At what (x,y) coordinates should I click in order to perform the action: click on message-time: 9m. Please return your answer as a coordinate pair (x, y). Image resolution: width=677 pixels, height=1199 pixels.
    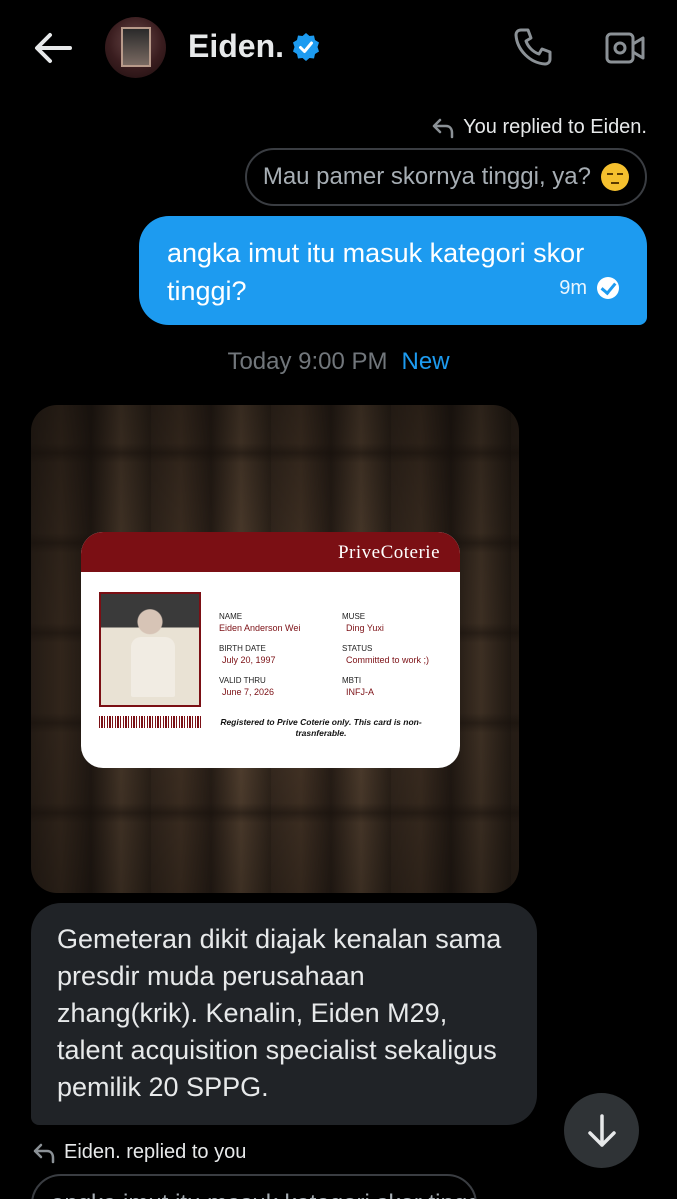
    Looking at the image, I should click on (573, 288).